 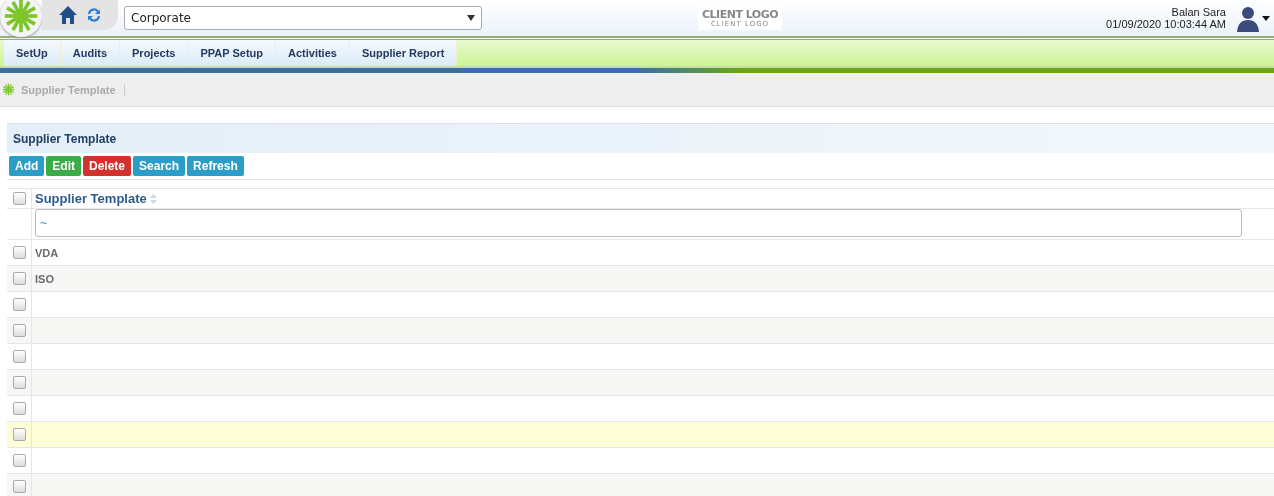 I want to click on company-select: Corporate, so click(x=303, y=18).